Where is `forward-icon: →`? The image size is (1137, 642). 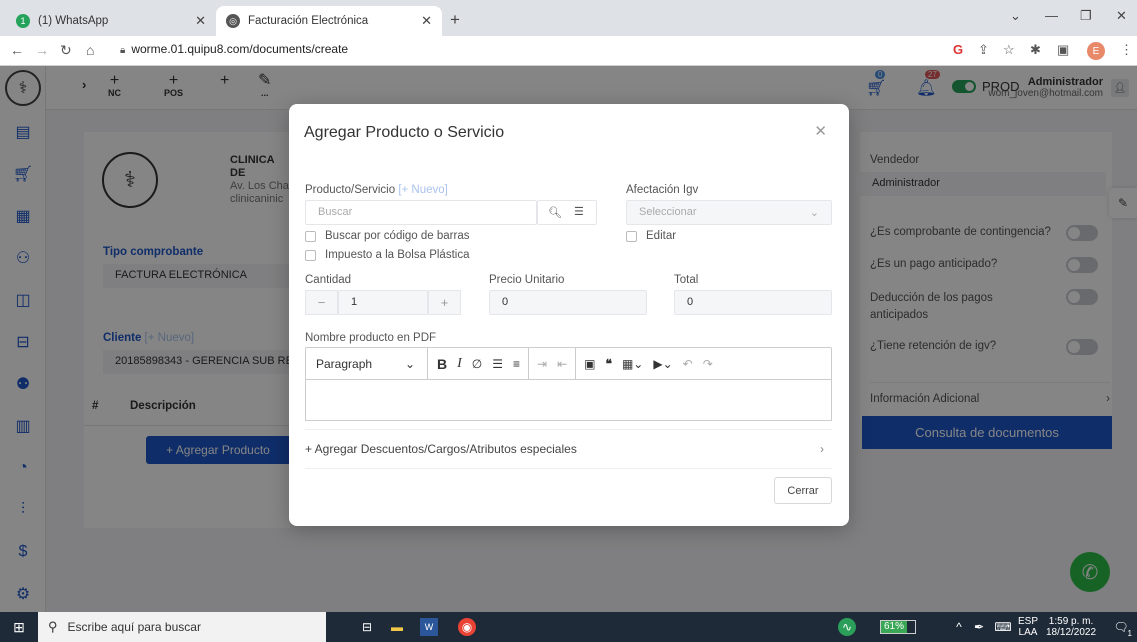
forward-icon: → is located at coordinates (42, 50).